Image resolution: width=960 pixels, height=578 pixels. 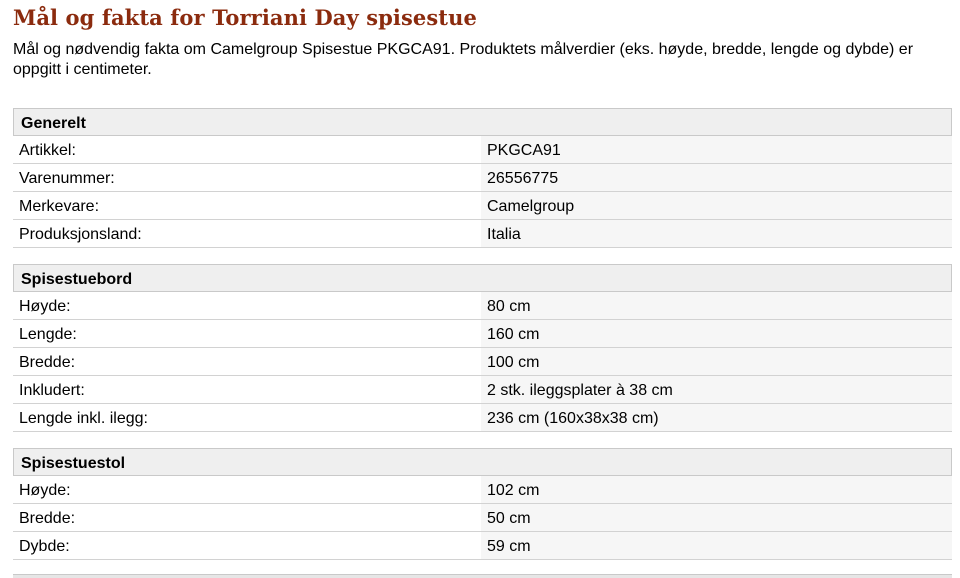 I want to click on spec-row: Produksjonsland: Italia, so click(x=482, y=234).